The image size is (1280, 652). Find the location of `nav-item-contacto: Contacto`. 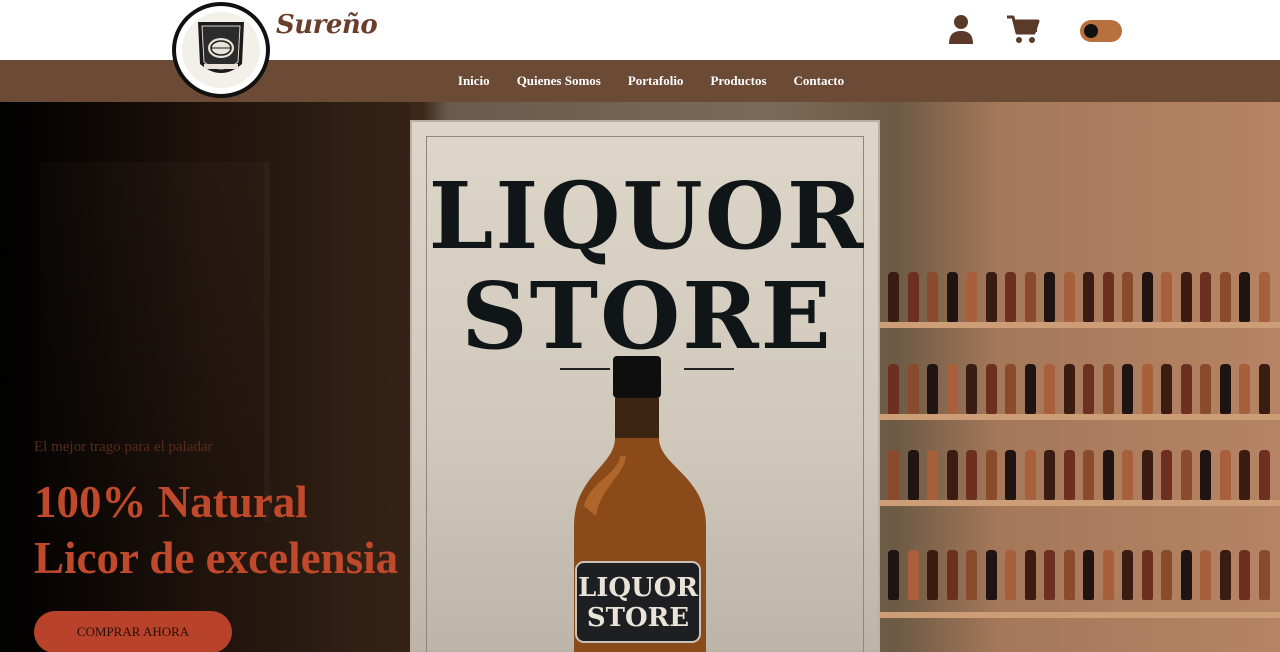

nav-item-contacto: Contacto is located at coordinates (819, 81).